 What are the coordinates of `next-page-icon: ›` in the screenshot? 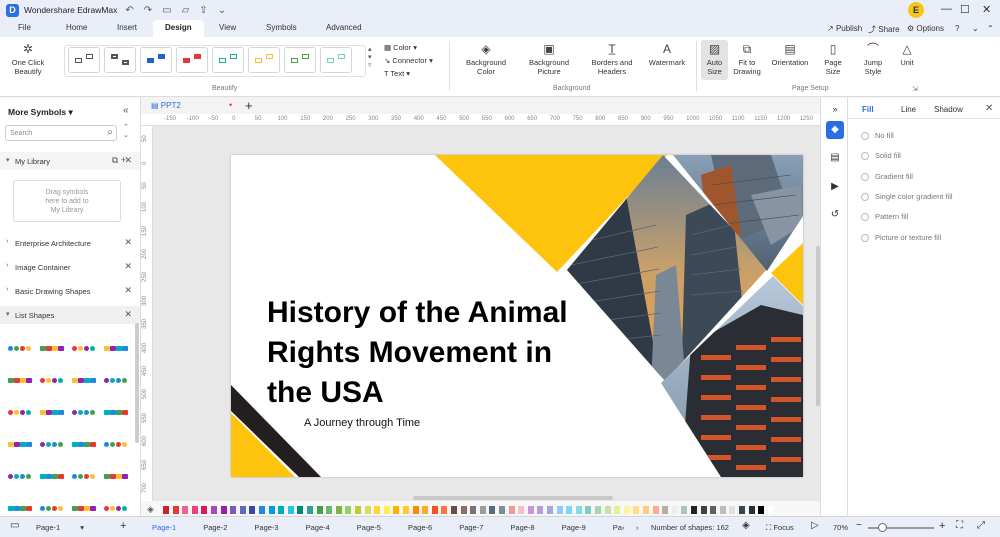 It's located at (637, 527).